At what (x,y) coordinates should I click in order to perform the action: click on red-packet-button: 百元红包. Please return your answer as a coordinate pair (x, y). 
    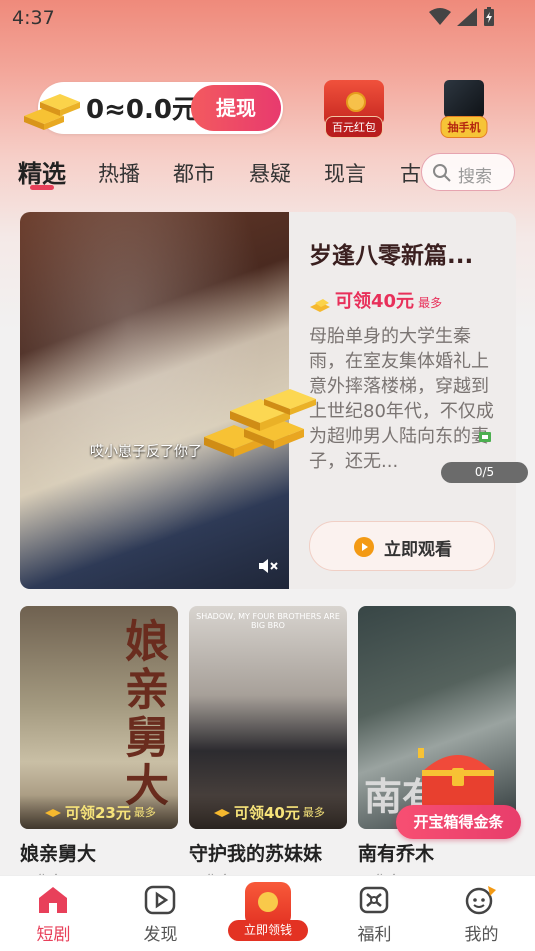
    Looking at the image, I should click on (354, 109).